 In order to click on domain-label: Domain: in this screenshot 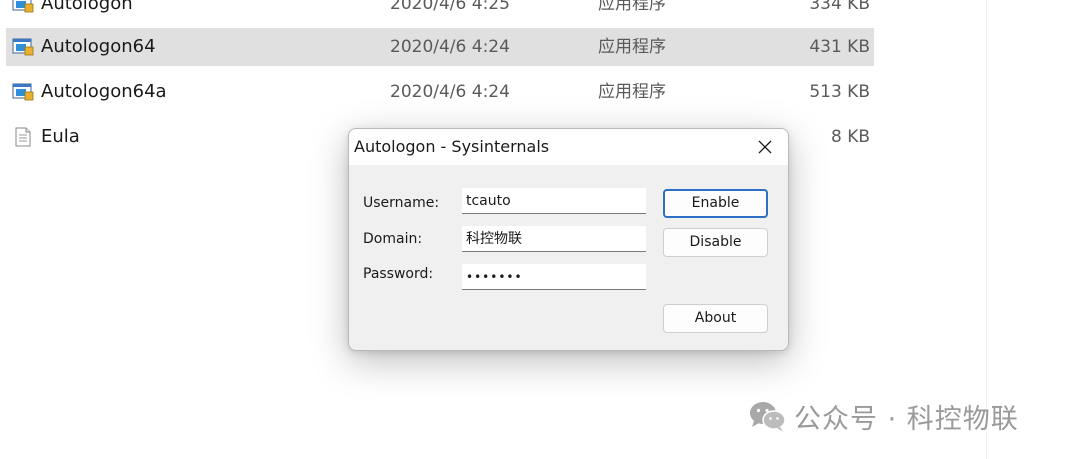, I will do `click(393, 239)`.